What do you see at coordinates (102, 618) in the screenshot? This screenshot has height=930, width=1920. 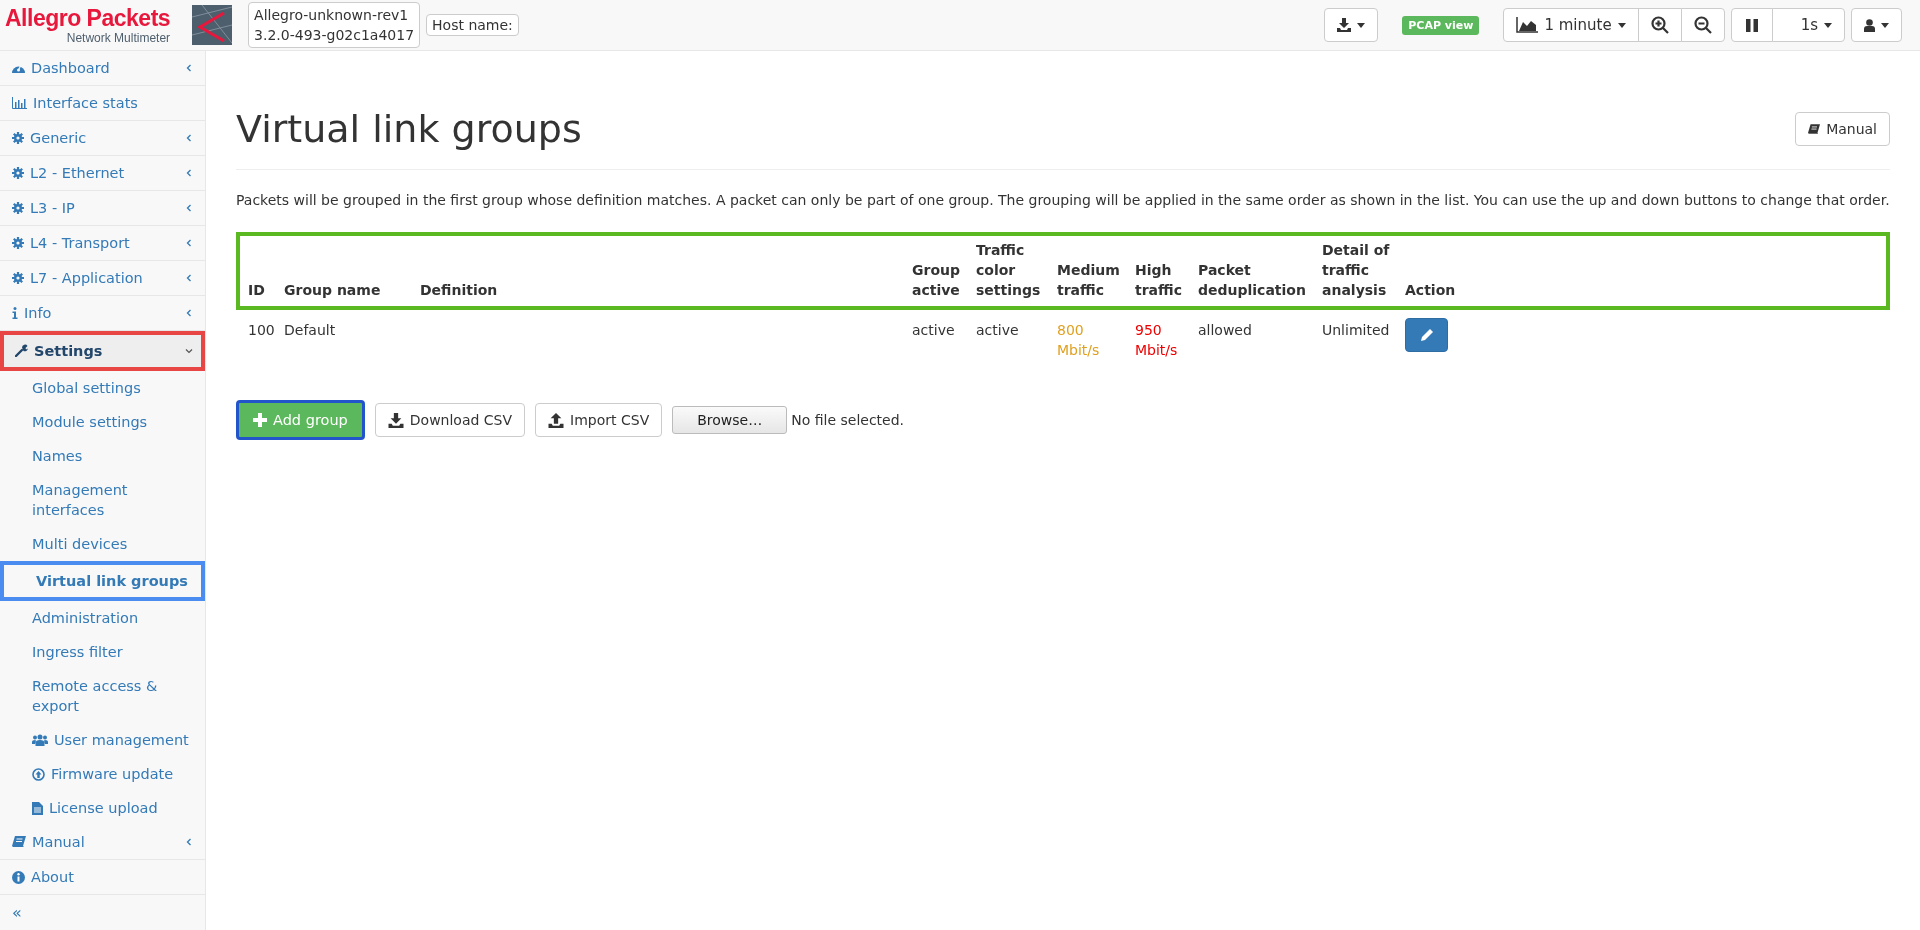 I see `sidebar-subitem: Administration` at bounding box center [102, 618].